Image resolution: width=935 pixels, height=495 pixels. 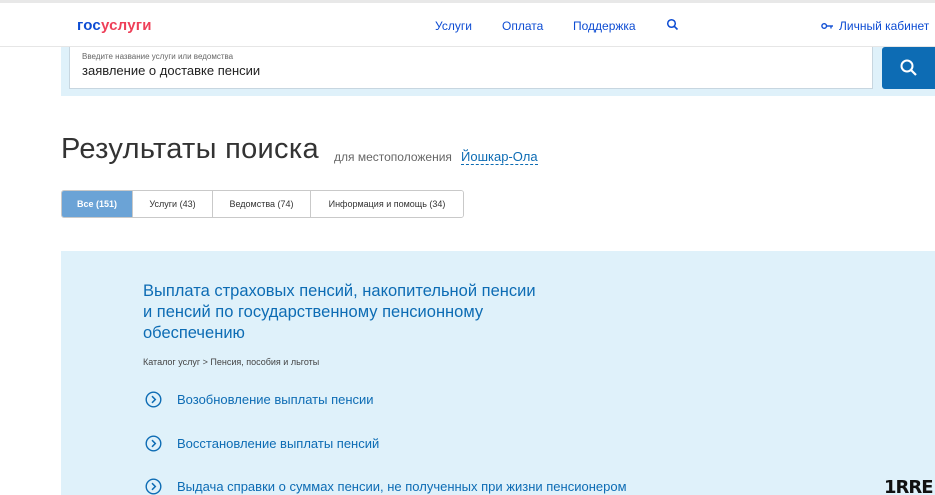 I want to click on logo-part-gos: гос, so click(x=89, y=25).